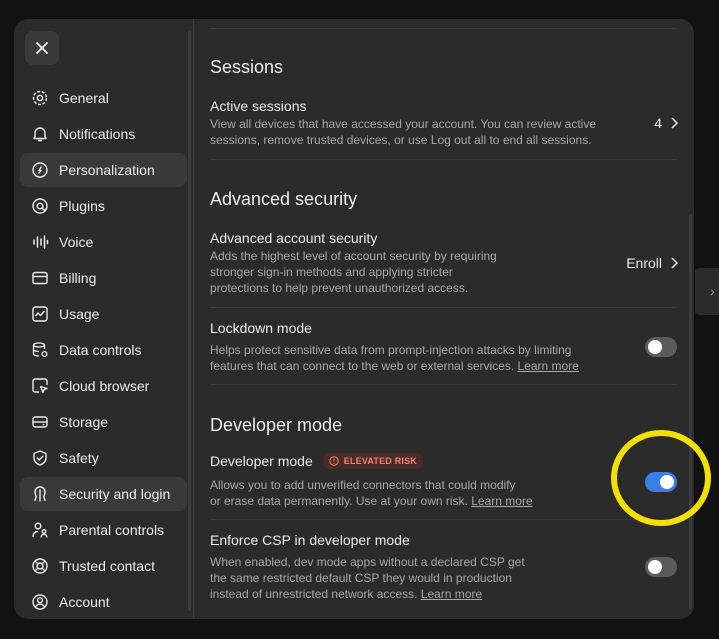 Image resolution: width=719 pixels, height=639 pixels. What do you see at coordinates (103, 242) in the screenshot?
I see `sidebar-item-voice: Voice` at bounding box center [103, 242].